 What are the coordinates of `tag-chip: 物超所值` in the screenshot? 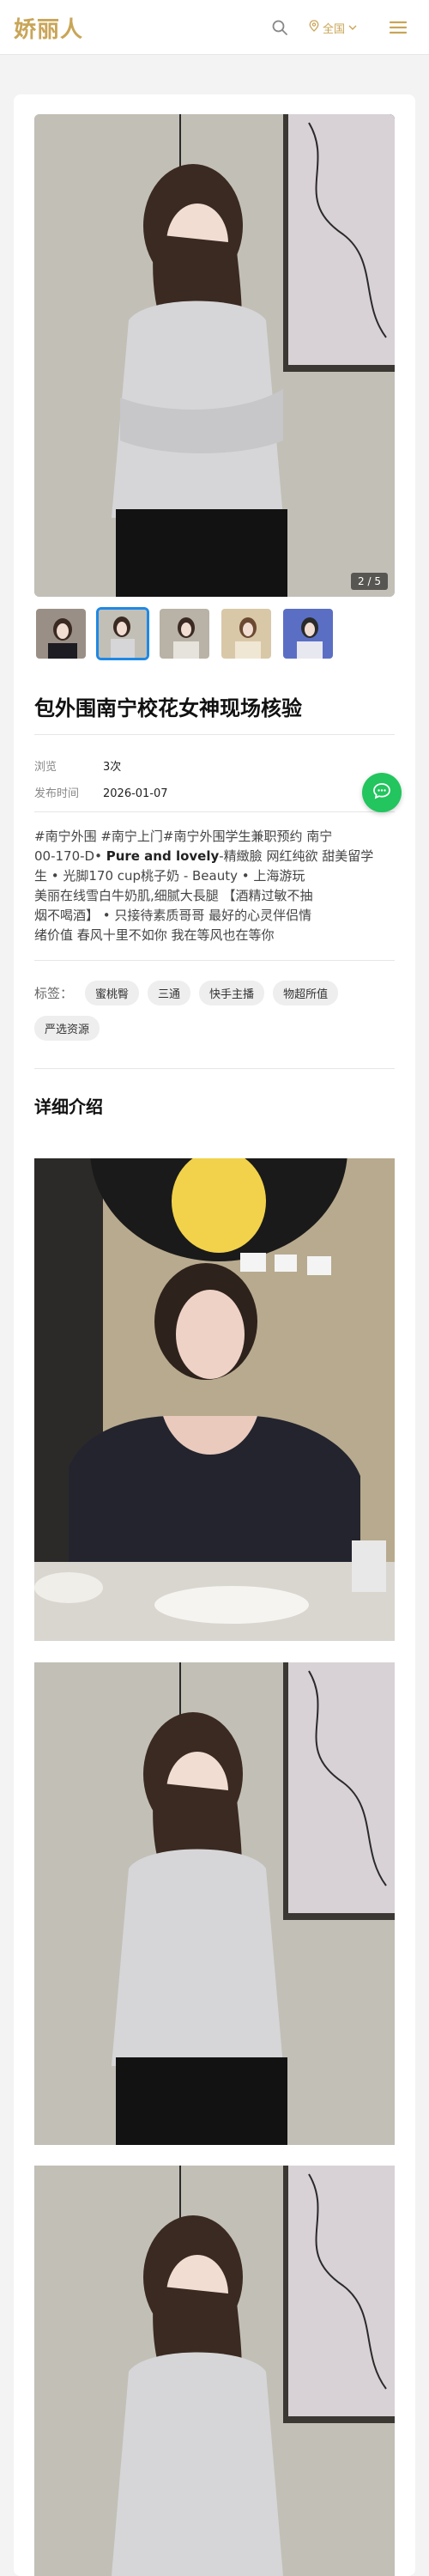 It's located at (306, 993).